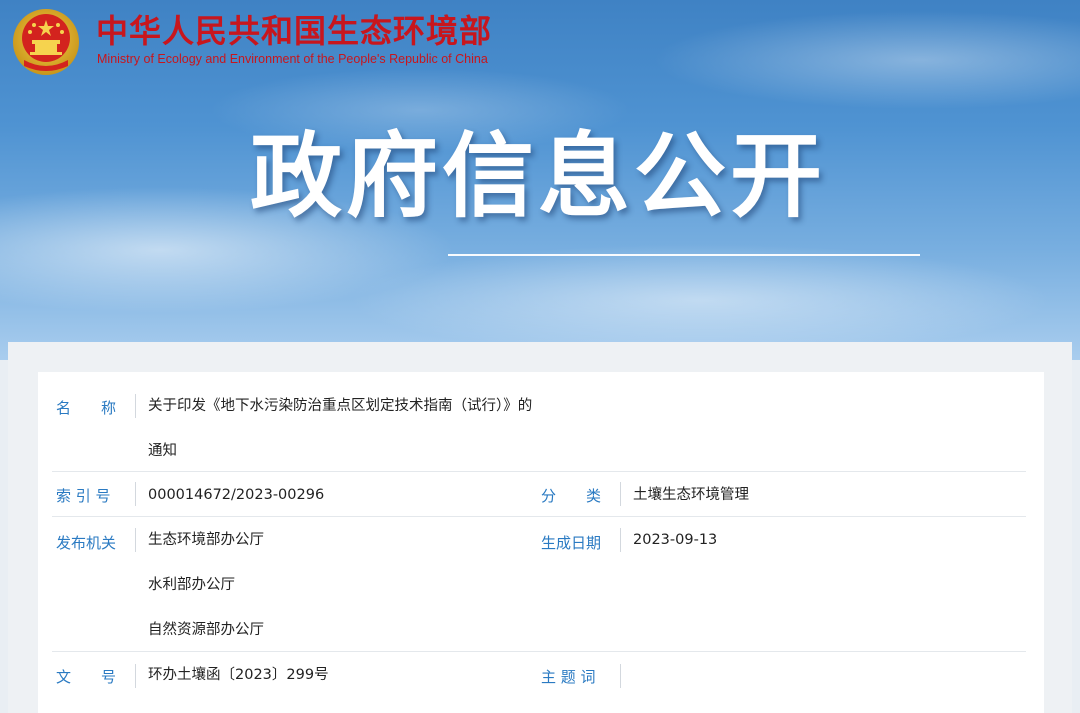  What do you see at coordinates (46, 42) in the screenshot?
I see `national-emblem-icon` at bounding box center [46, 42].